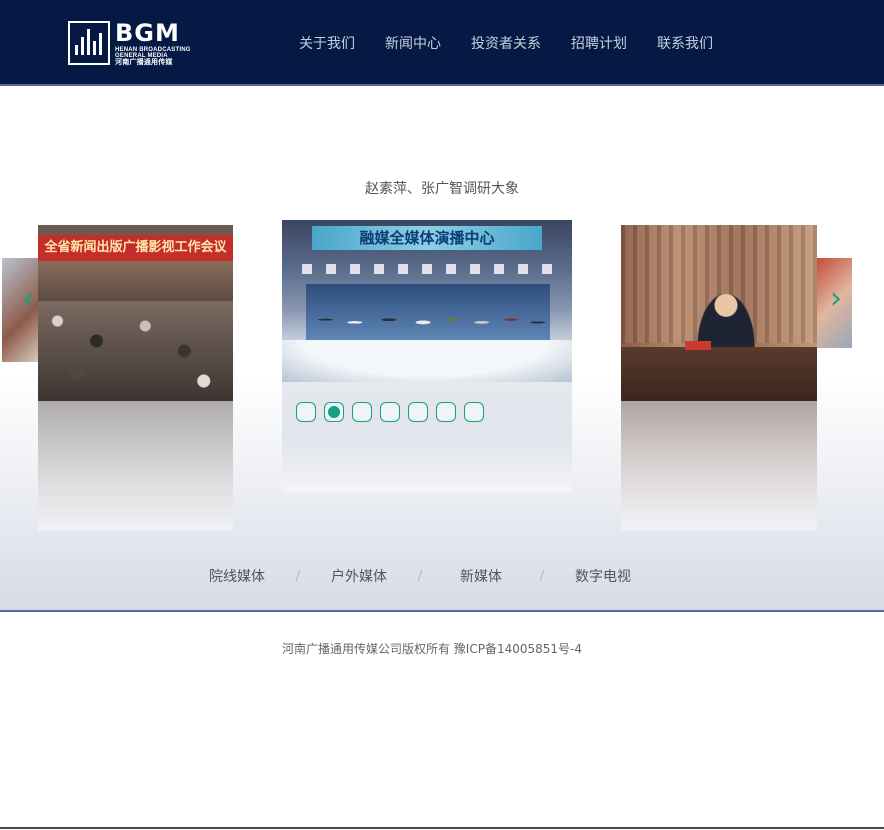  I want to click on slide-left-reflection, so click(135, 466).